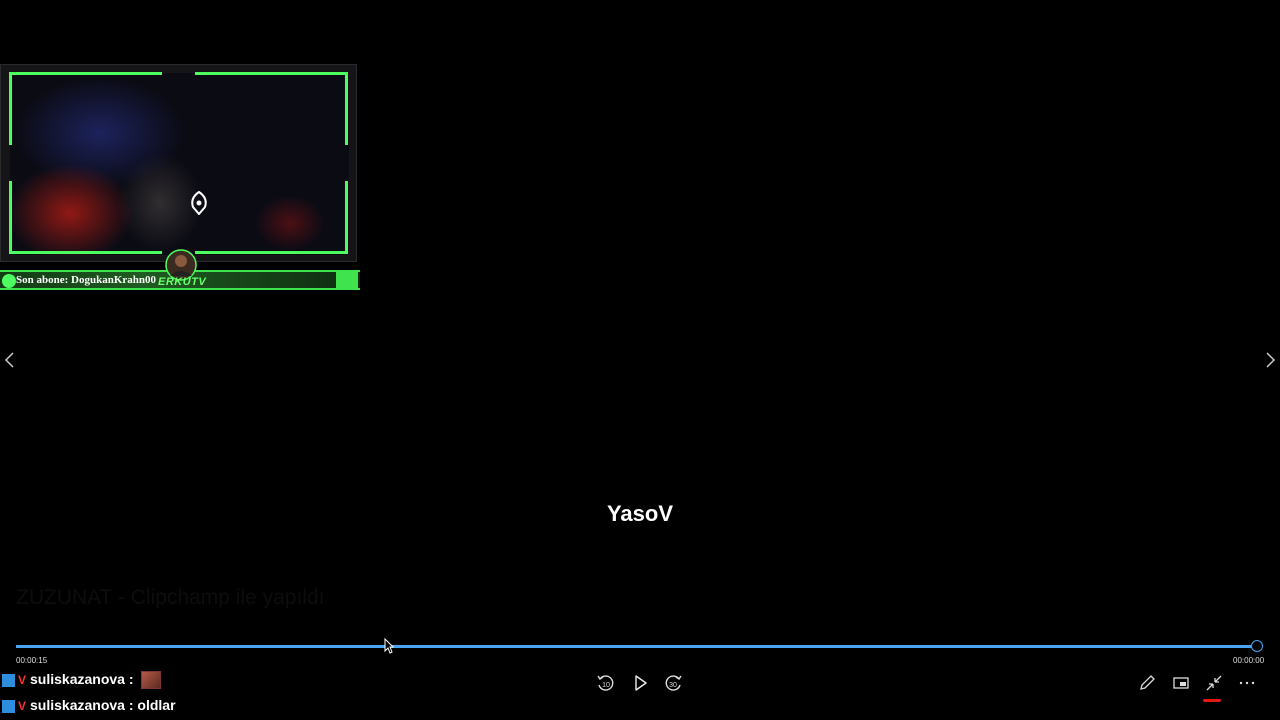 The width and height of the screenshot is (1280, 720). What do you see at coordinates (1181, 683) in the screenshot?
I see `miniplayer-icon` at bounding box center [1181, 683].